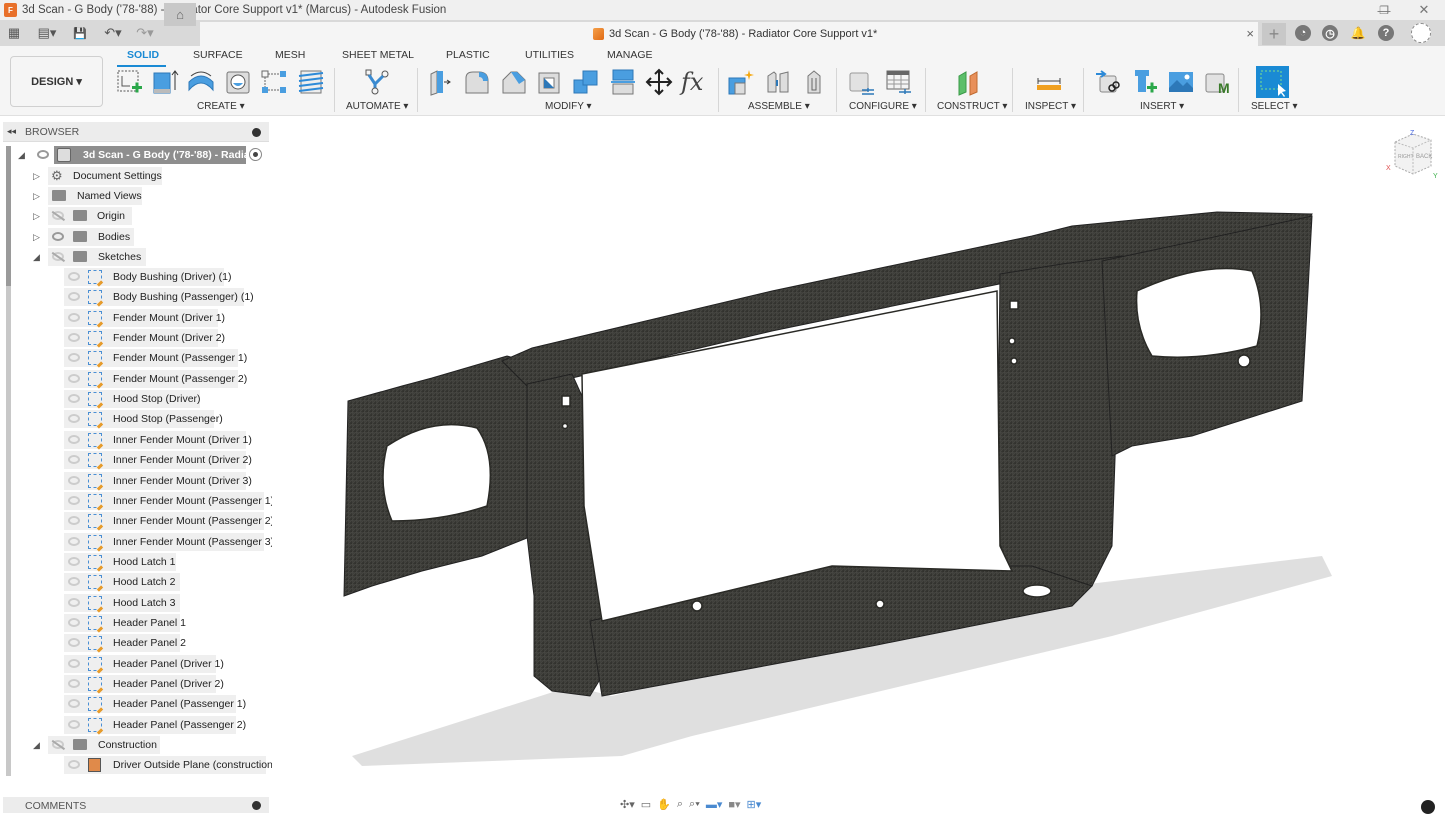 Image resolution: width=1445 pixels, height=818 pixels. What do you see at coordinates (1250, 33) in the screenshot?
I see `close-tab-icon: ×` at bounding box center [1250, 33].